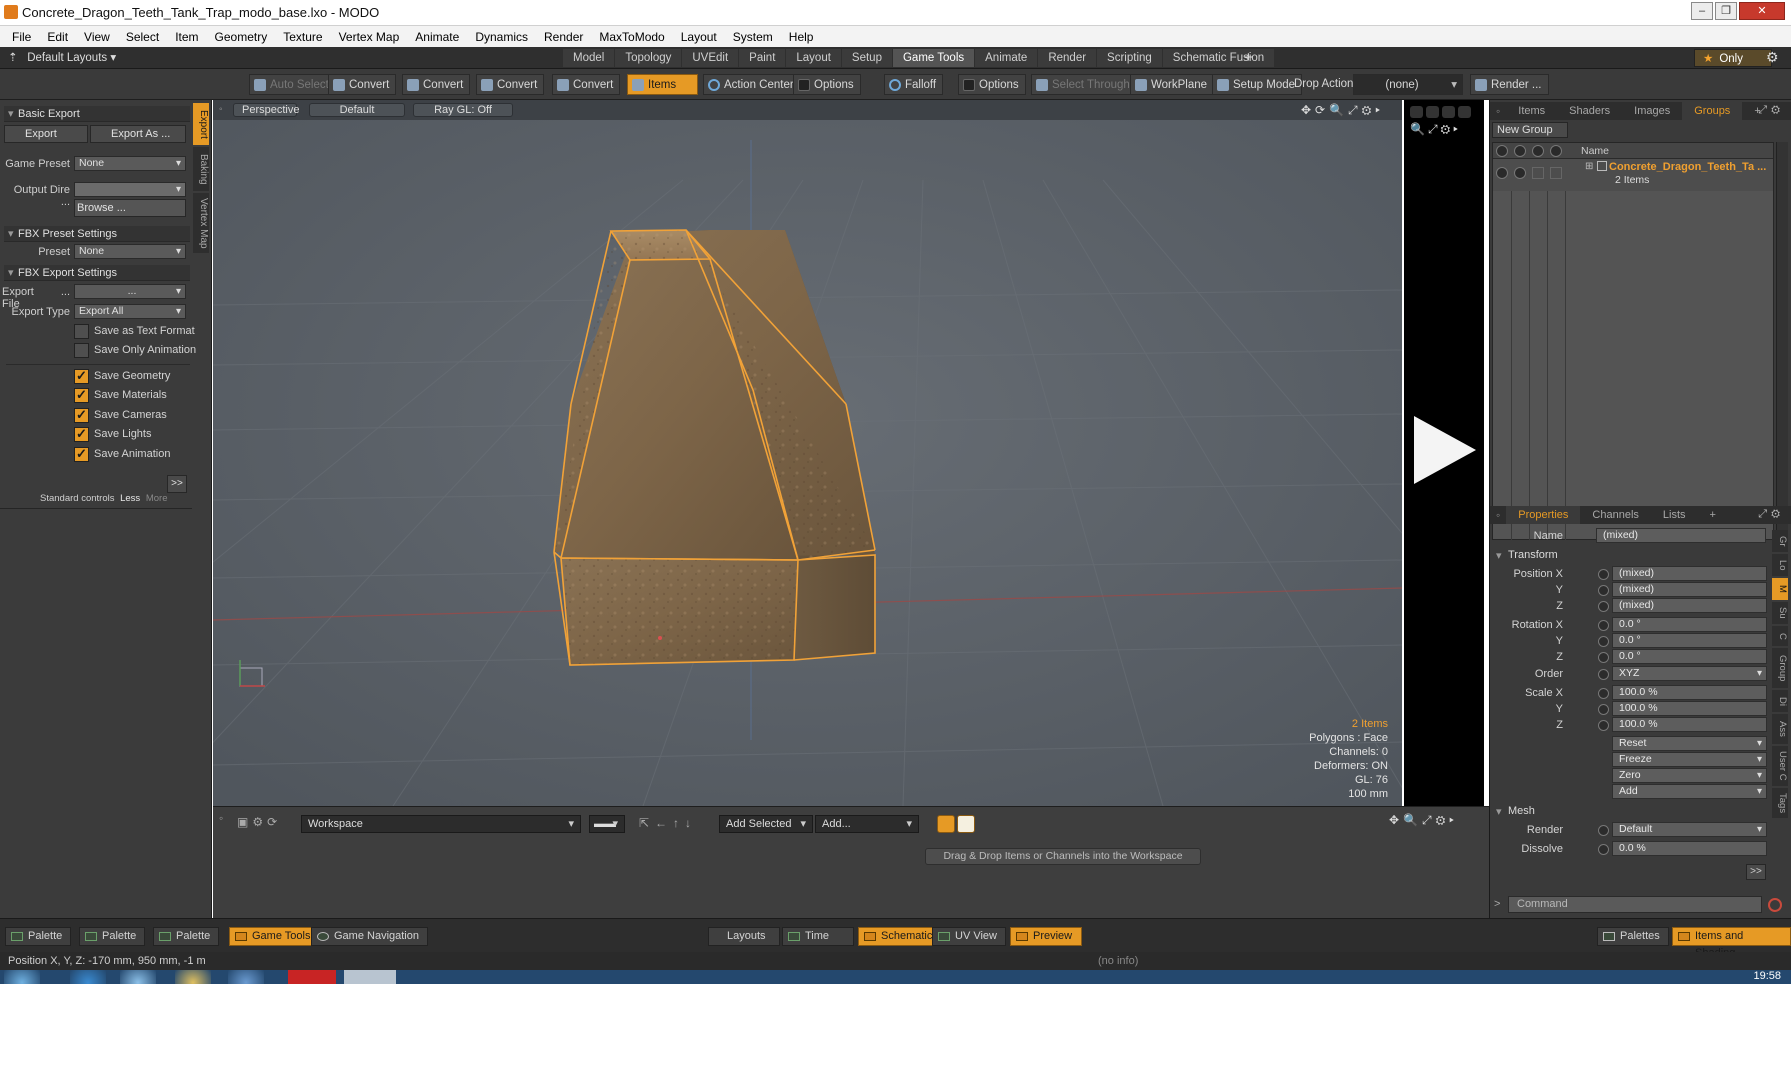 The height and width of the screenshot is (1080, 1791). What do you see at coordinates (81, 350) in the screenshot?
I see `save-only-animation-checkbox` at bounding box center [81, 350].